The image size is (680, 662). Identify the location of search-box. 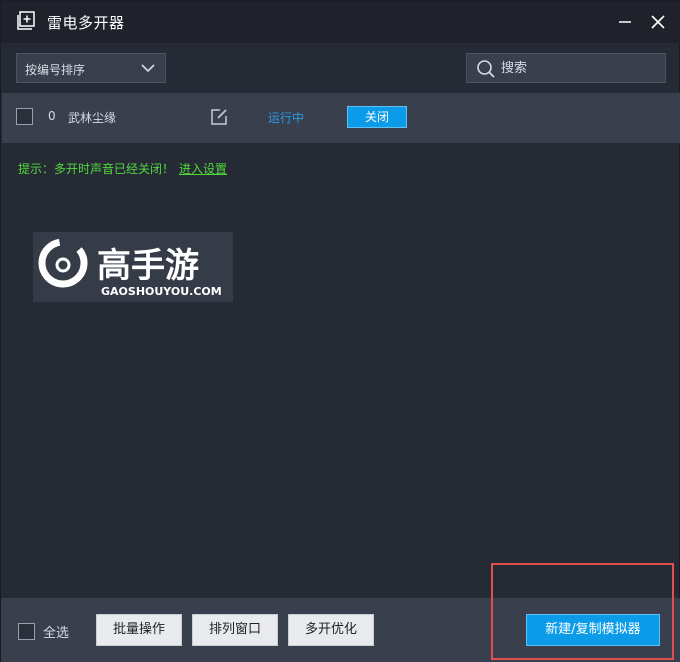
(566, 68).